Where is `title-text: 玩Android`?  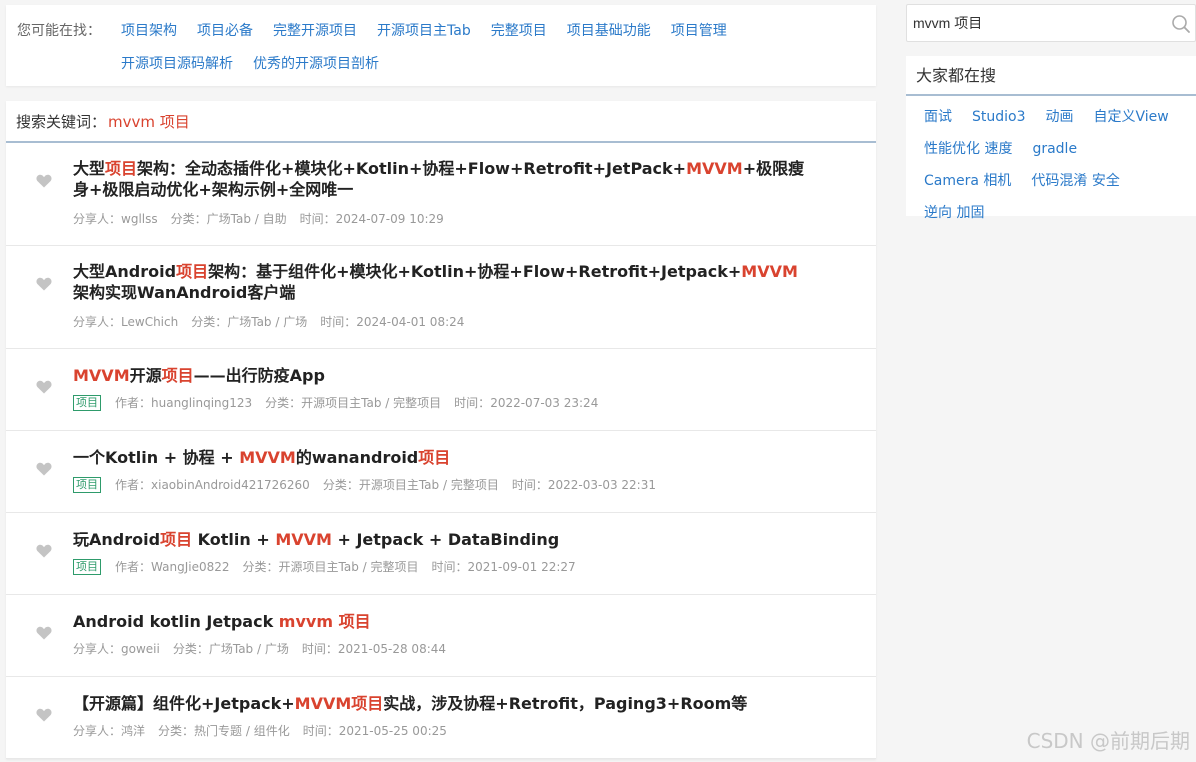
title-text: 玩Android is located at coordinates (117, 539).